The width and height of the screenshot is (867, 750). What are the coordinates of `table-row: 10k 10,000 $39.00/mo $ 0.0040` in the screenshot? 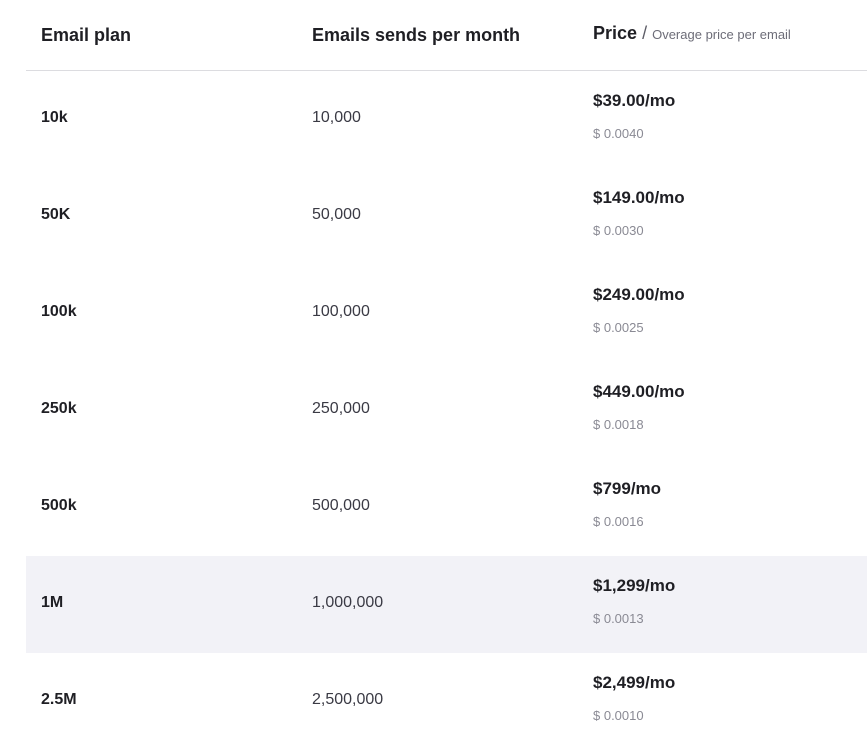 It's located at (446, 119).